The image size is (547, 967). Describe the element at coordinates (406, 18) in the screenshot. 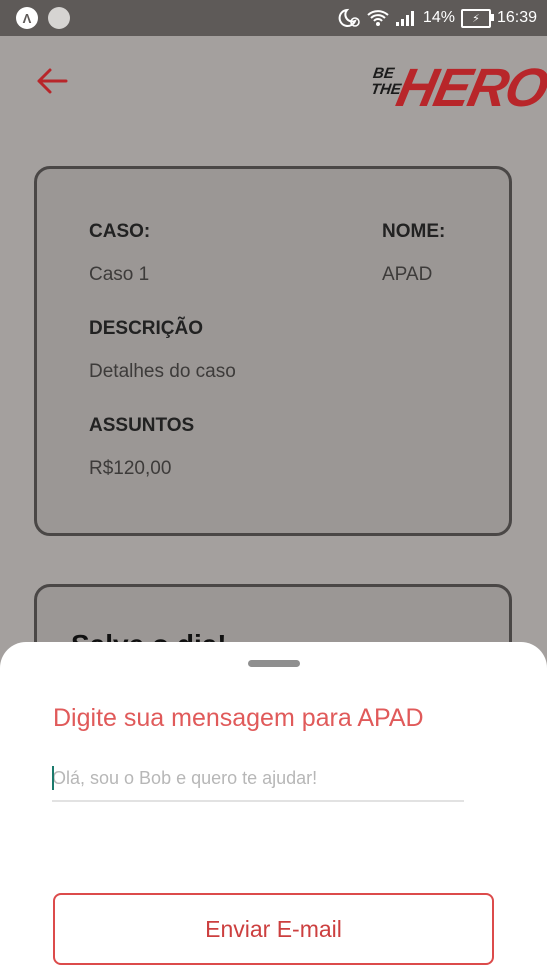

I see `signal-icon` at that location.